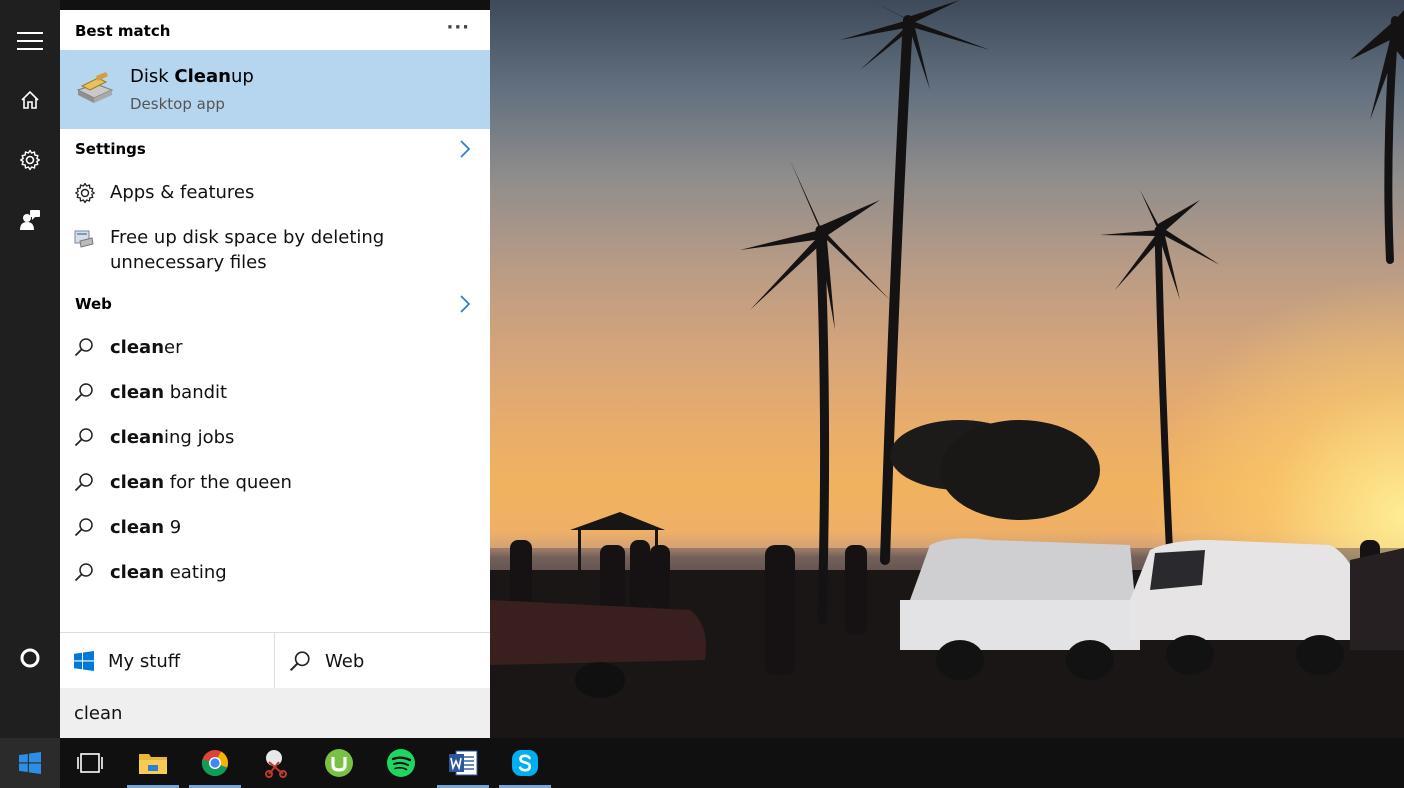 The height and width of the screenshot is (788, 1404). I want to click on home-icon, so click(30, 99).